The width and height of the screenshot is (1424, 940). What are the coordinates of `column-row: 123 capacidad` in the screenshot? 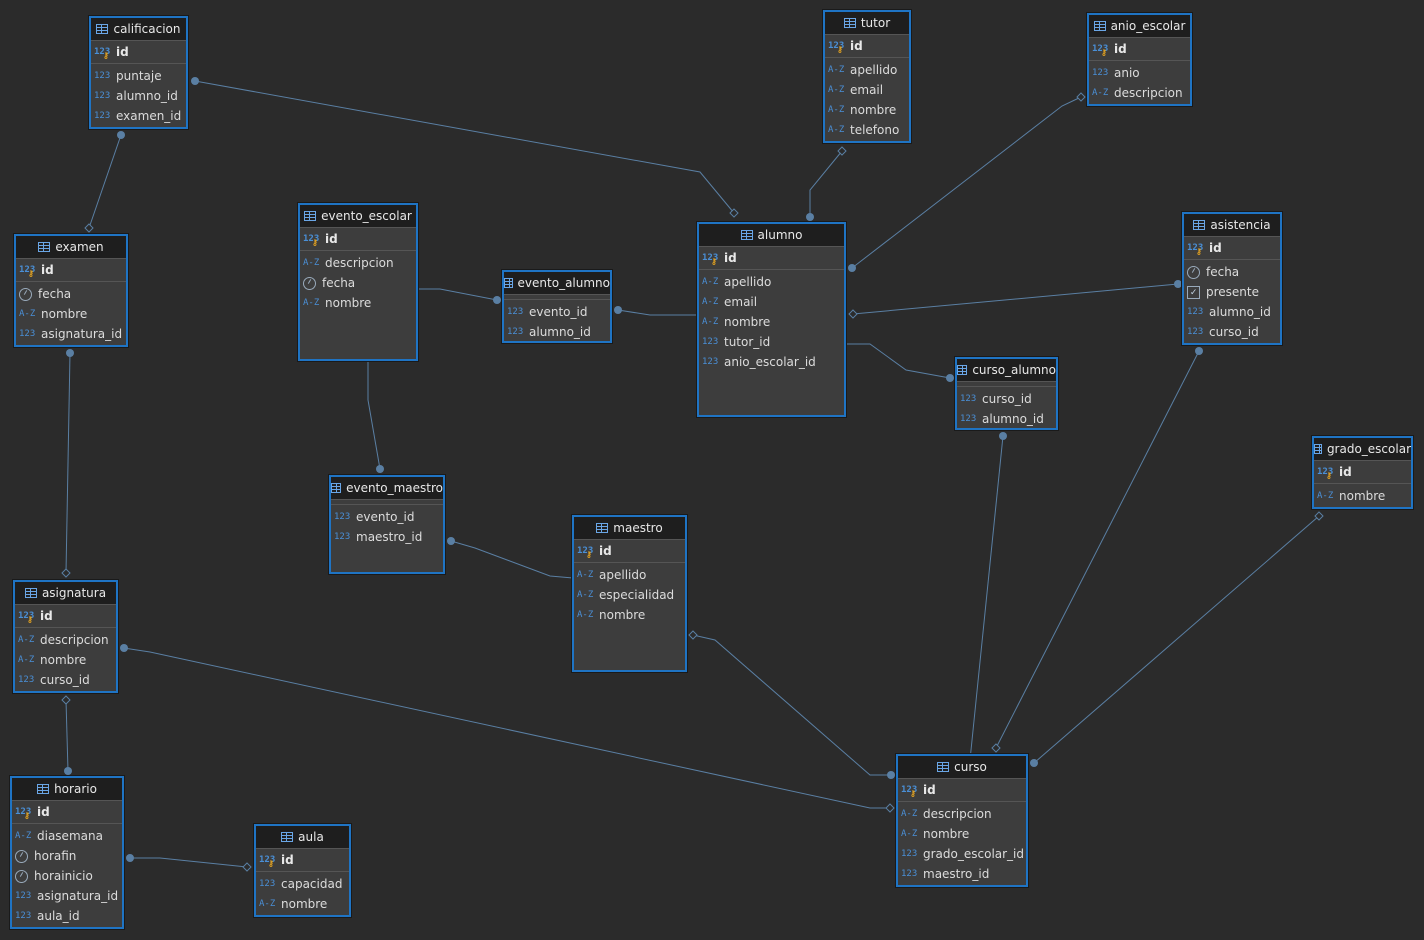 It's located at (302, 884).